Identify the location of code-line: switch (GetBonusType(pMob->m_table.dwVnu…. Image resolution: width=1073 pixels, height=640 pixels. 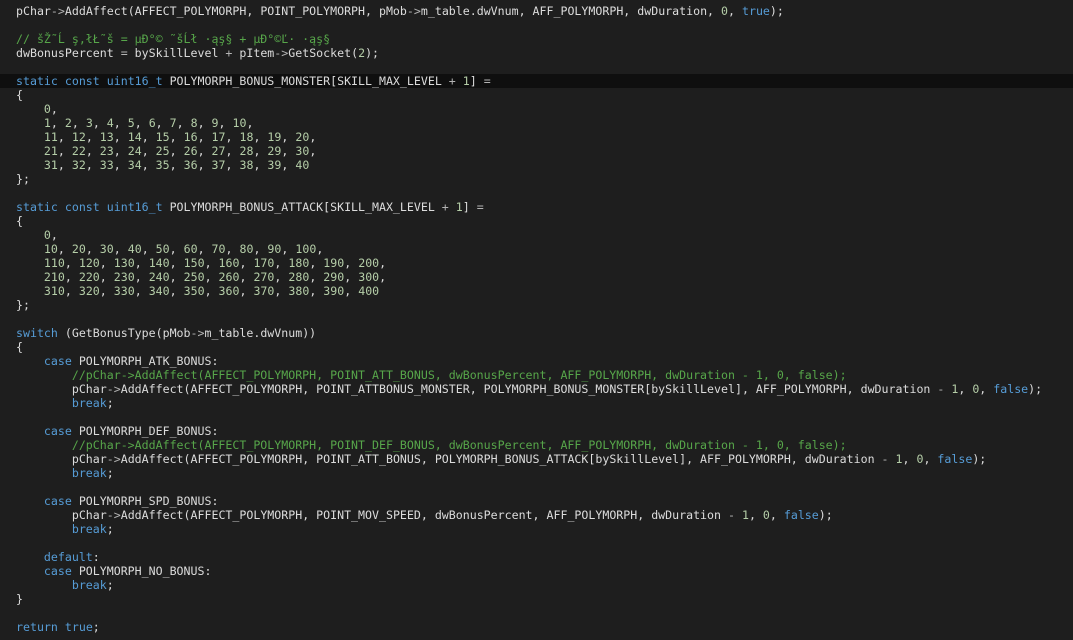
(166, 333).